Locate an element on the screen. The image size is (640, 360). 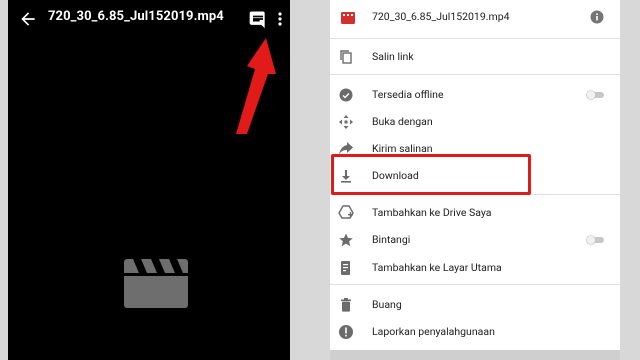
menu-item-open-with: Buka dengan is located at coordinates (475, 122).